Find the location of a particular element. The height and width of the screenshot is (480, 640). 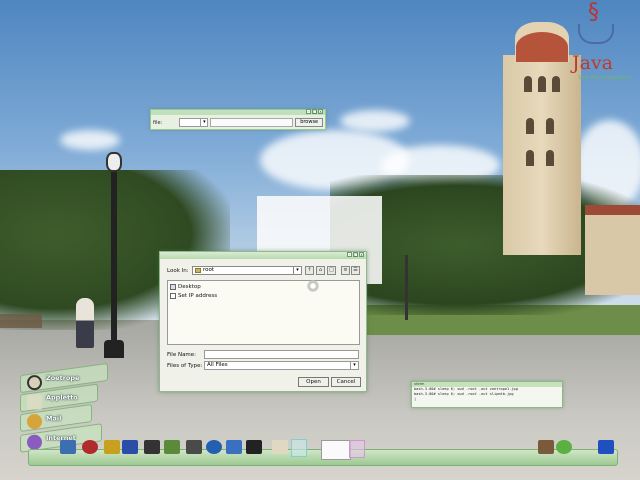

file-type-select: ▾ is located at coordinates (193, 122).